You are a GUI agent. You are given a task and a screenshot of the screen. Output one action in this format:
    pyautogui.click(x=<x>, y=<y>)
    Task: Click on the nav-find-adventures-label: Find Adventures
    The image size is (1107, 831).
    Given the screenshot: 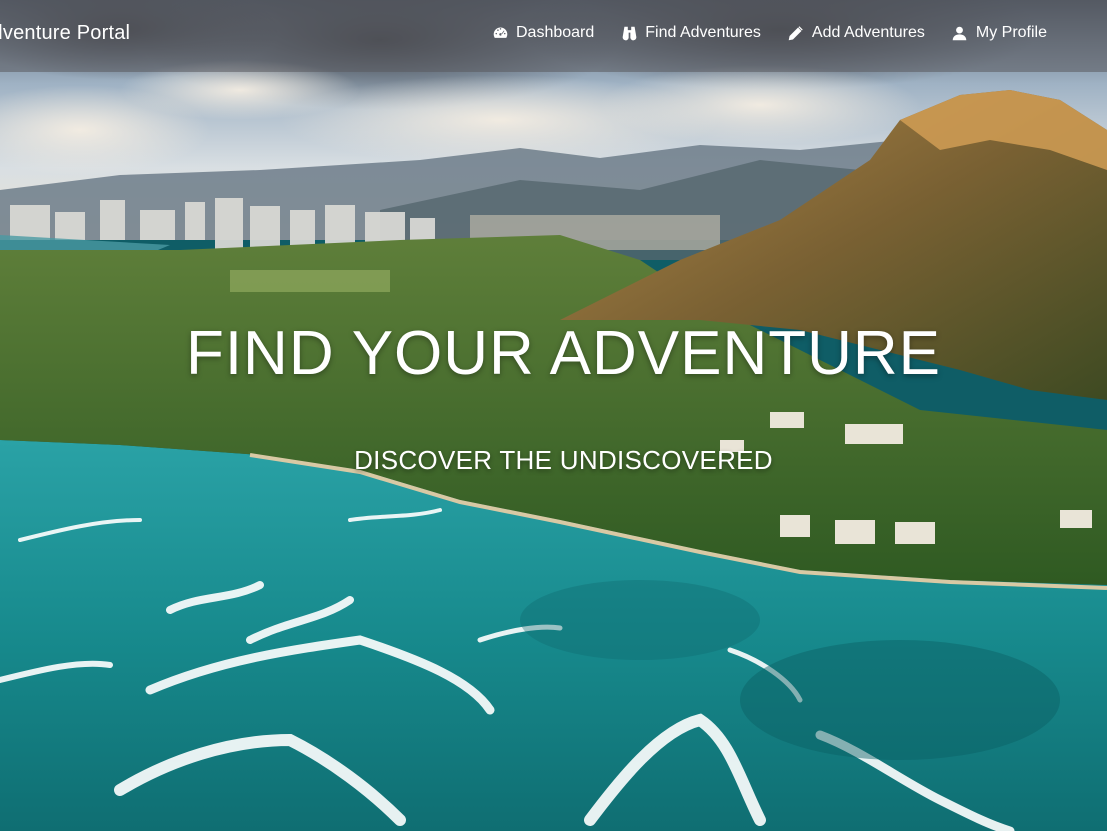 What is the action you would take?
    pyautogui.click(x=703, y=32)
    